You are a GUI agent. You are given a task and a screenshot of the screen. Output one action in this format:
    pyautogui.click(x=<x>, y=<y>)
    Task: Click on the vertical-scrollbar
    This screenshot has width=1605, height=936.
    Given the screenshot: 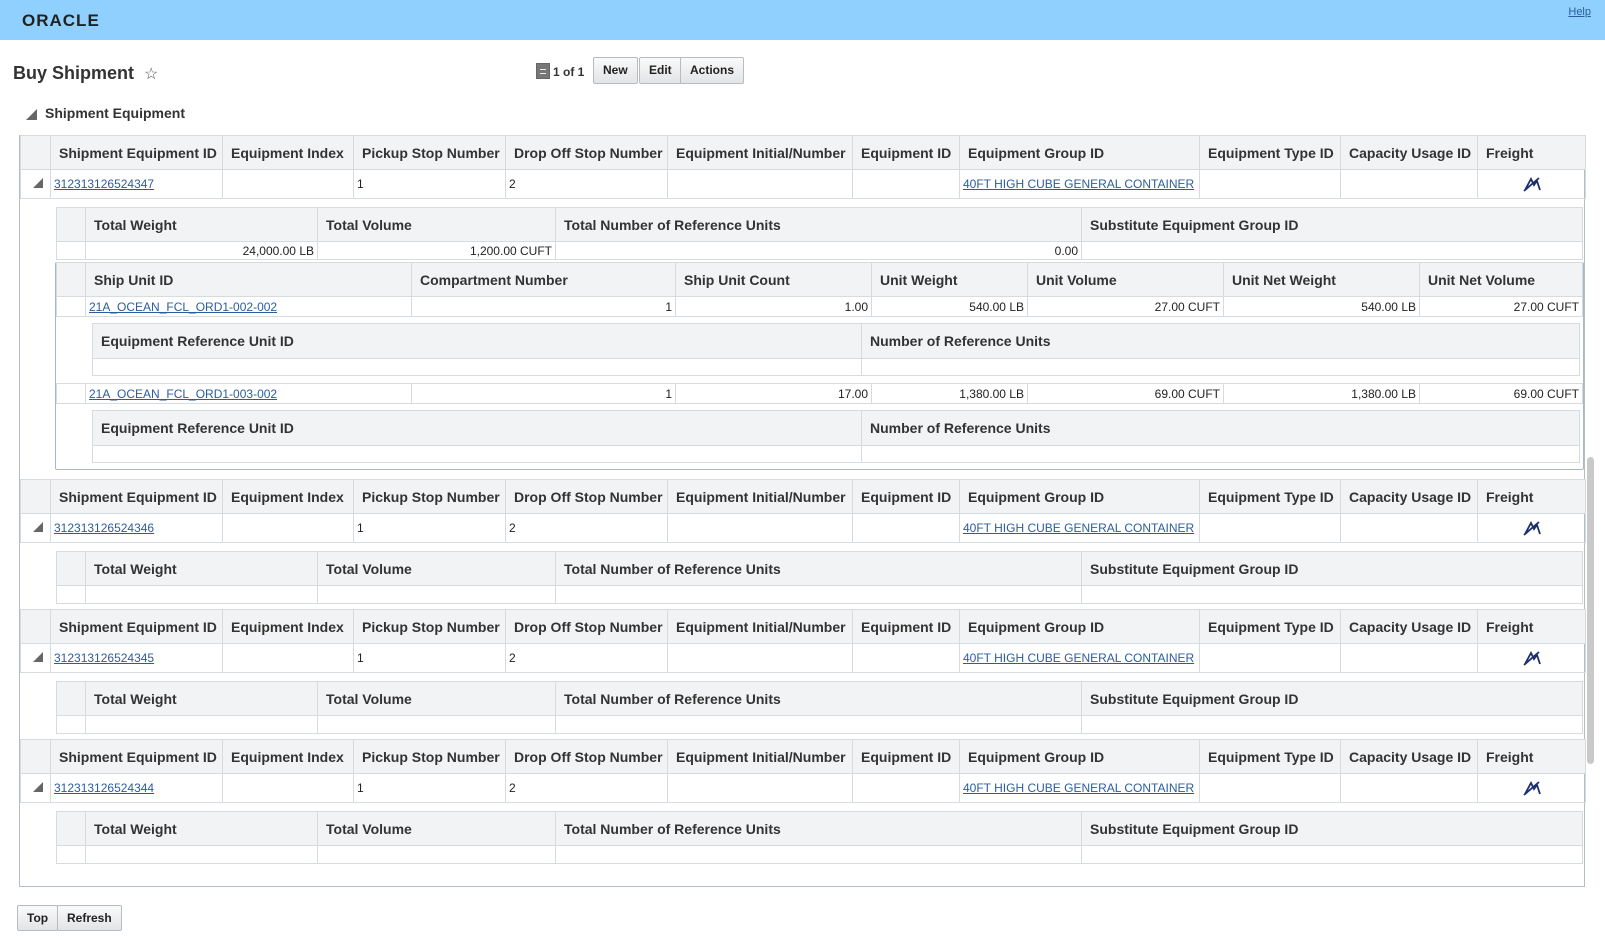 What is the action you would take?
    pyautogui.click(x=1590, y=610)
    